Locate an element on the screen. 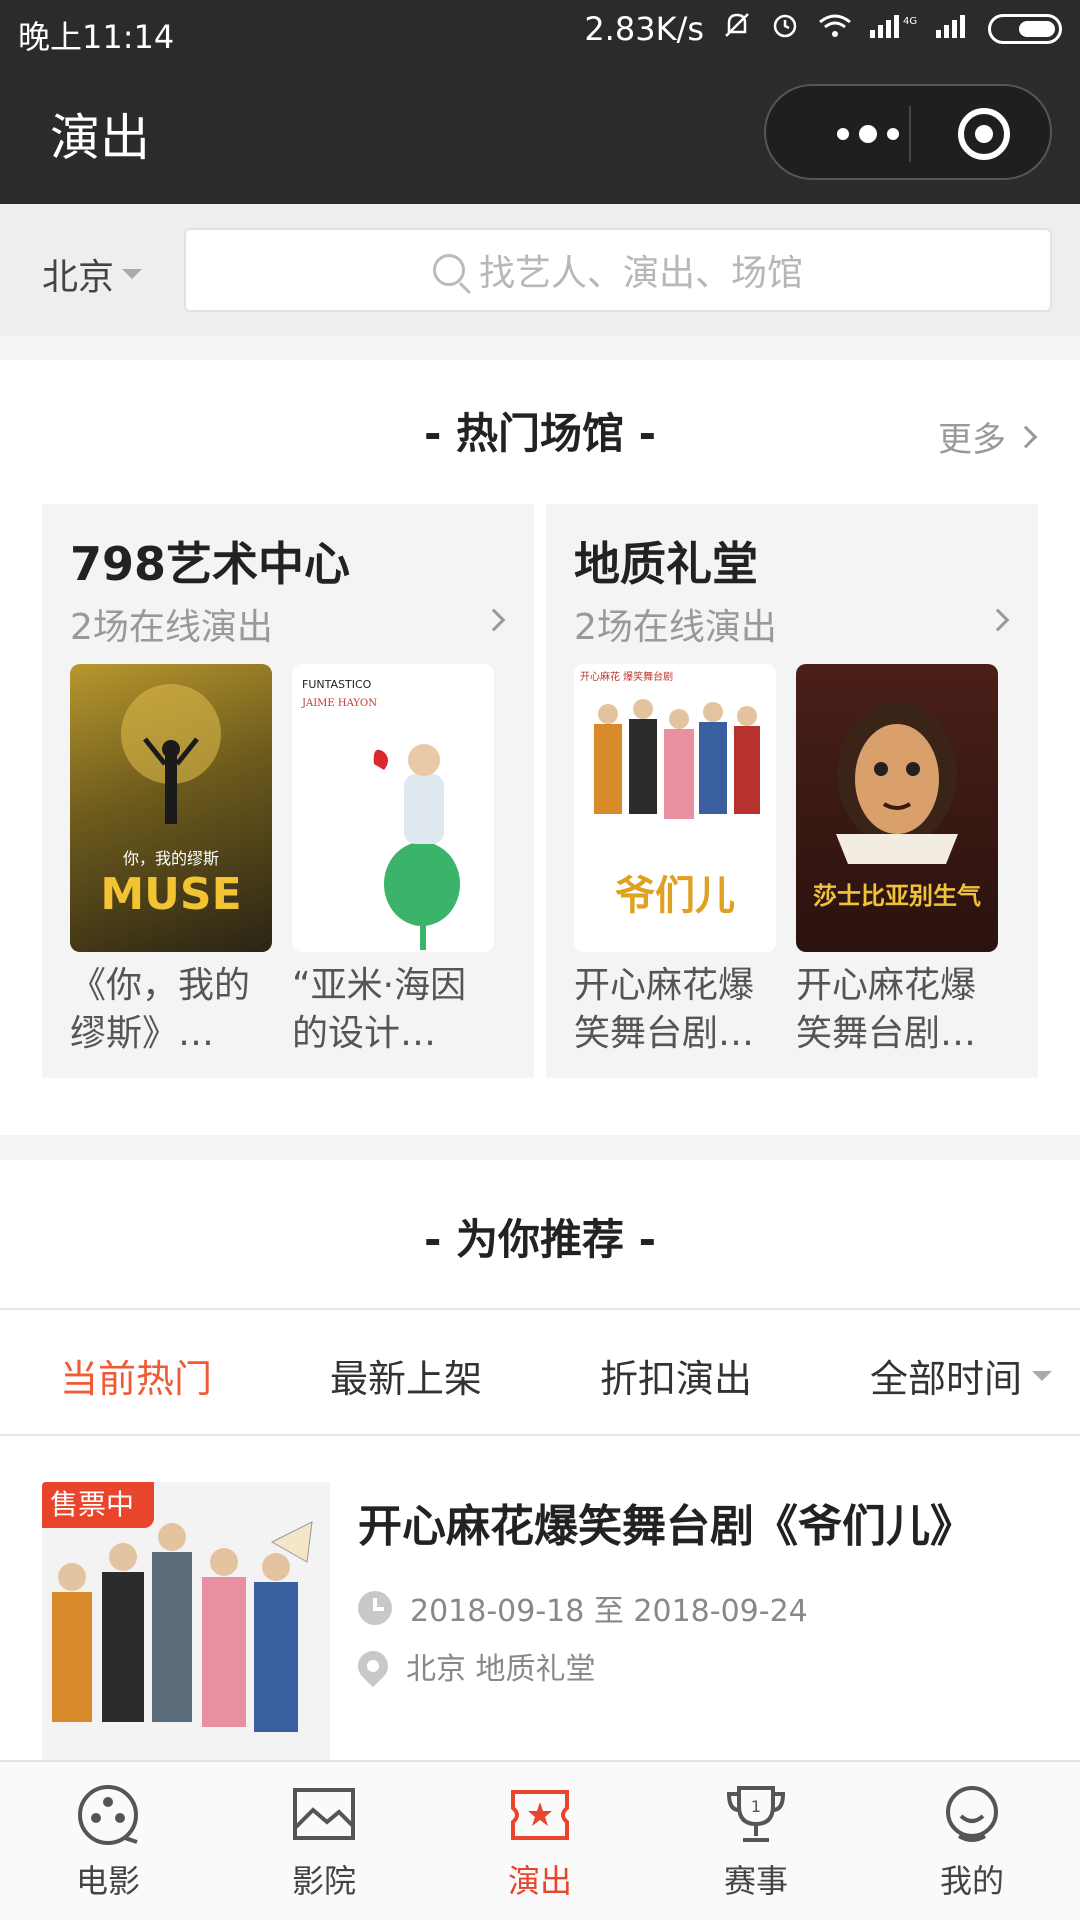 The width and height of the screenshot is (1080, 1920). show-date: 2018-09-18 至 2018-09-24 is located at coordinates (583, 1608).